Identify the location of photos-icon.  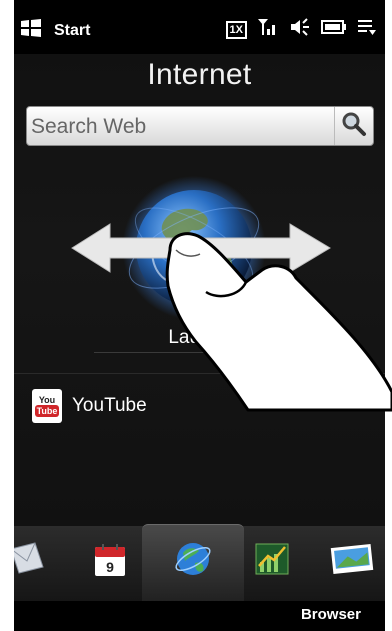
(353, 561).